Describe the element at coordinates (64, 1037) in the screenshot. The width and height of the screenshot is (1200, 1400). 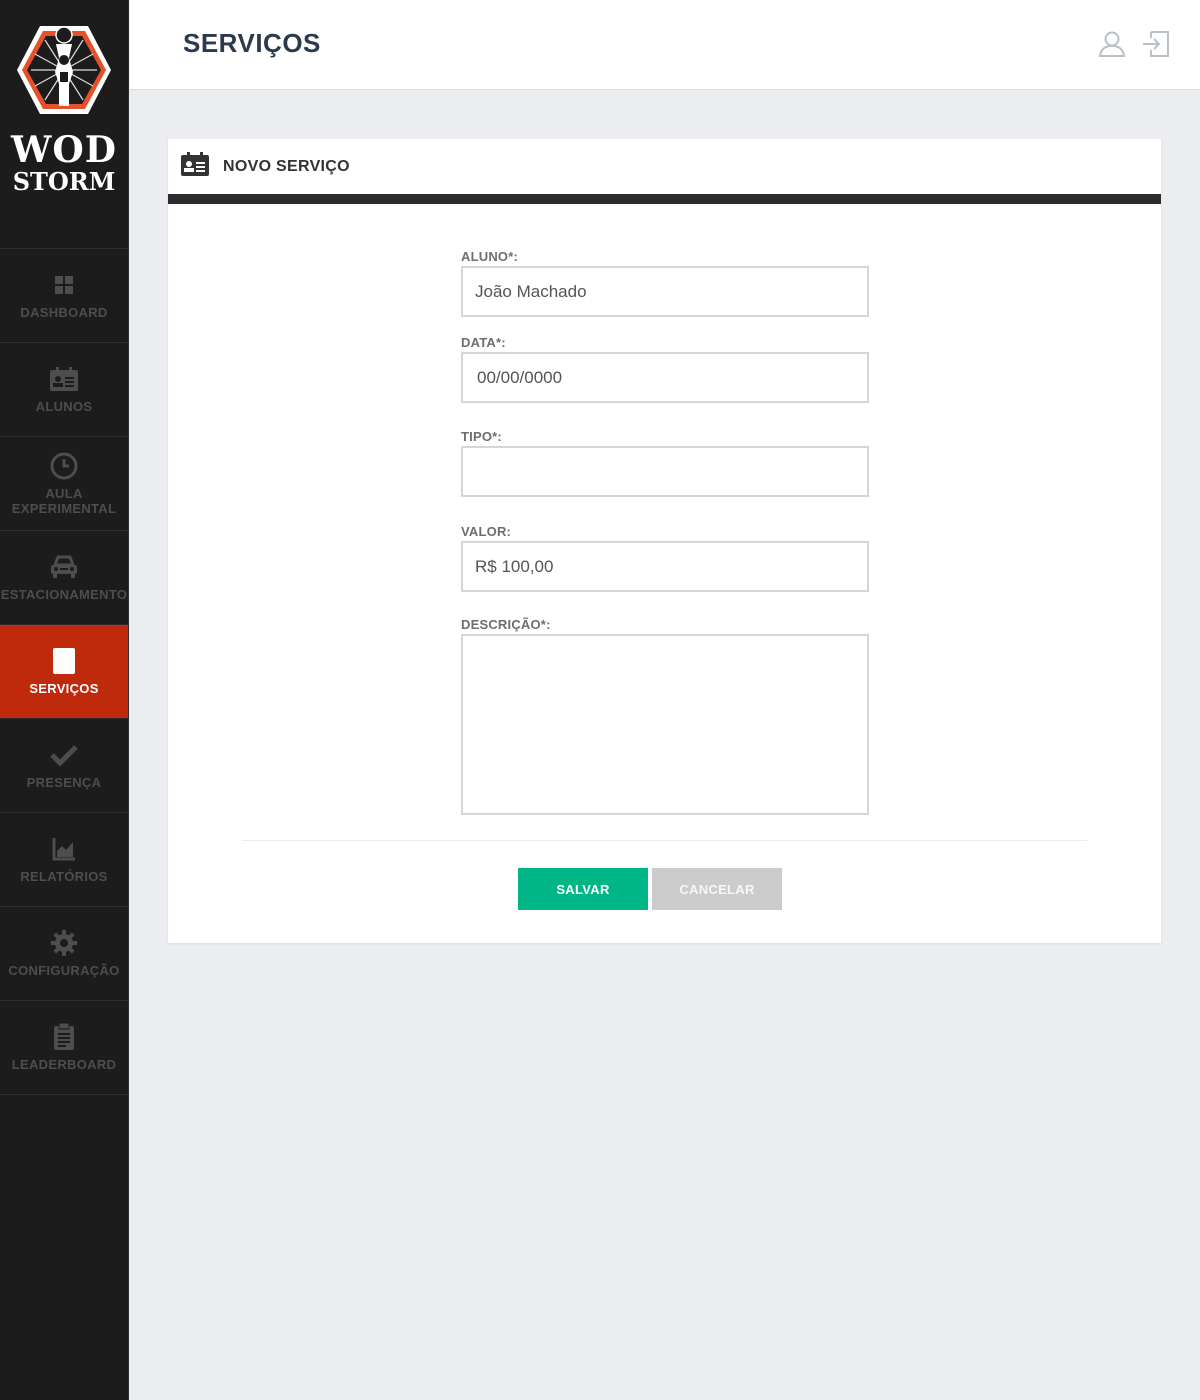
I see `clipboard-icon` at that location.